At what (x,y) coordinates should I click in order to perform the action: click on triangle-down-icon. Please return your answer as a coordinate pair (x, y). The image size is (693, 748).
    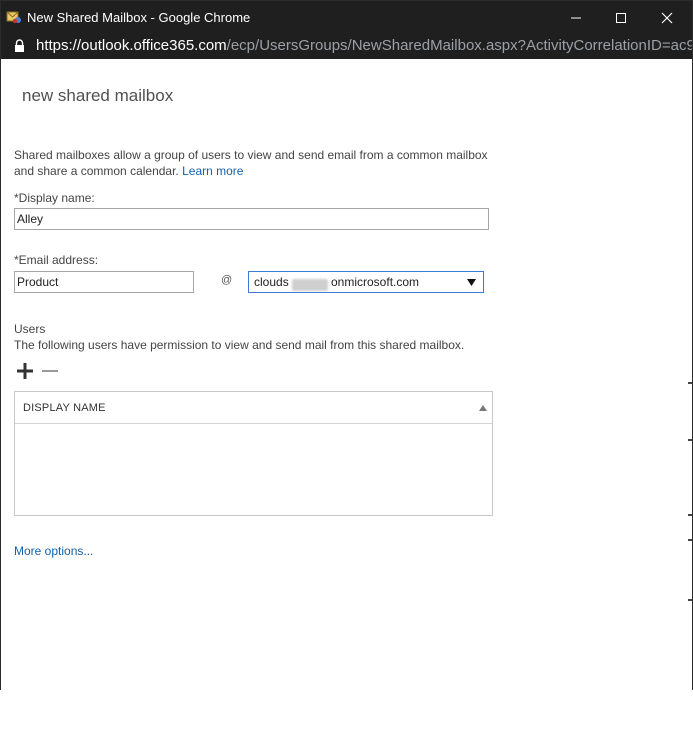
    Looking at the image, I should click on (471, 282).